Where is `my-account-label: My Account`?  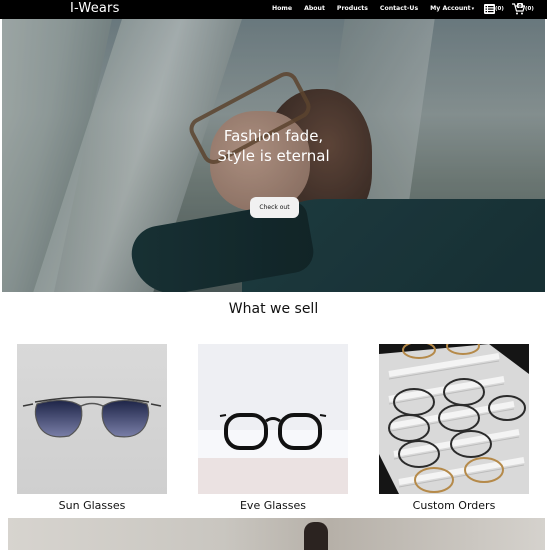
my-account-label: My Account is located at coordinates (450, 8).